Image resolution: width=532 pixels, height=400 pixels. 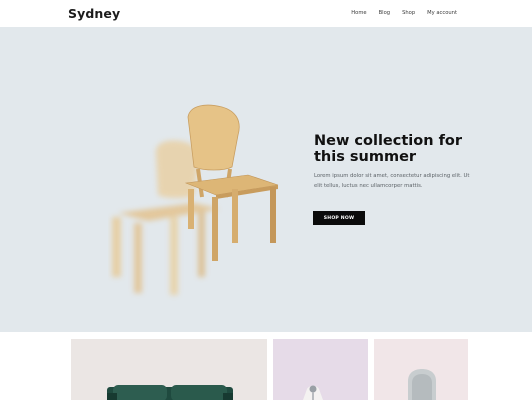 What do you see at coordinates (384, 13) in the screenshot?
I see `nav-item-blog: Blog` at bounding box center [384, 13].